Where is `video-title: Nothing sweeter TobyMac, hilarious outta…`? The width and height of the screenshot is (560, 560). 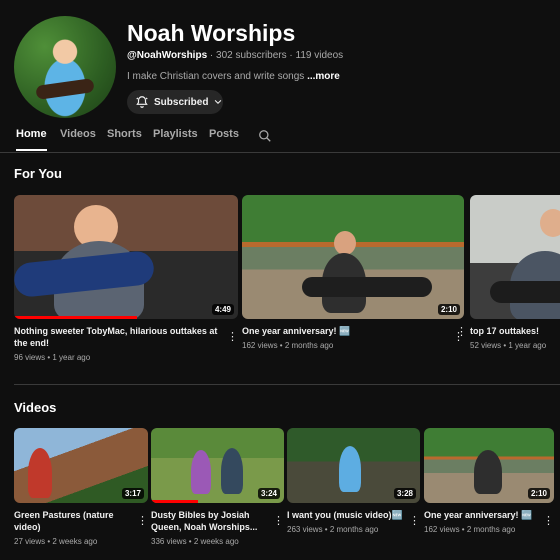
video-title: Nothing sweeter TobyMac, hilarious outta… is located at coordinates (126, 337).